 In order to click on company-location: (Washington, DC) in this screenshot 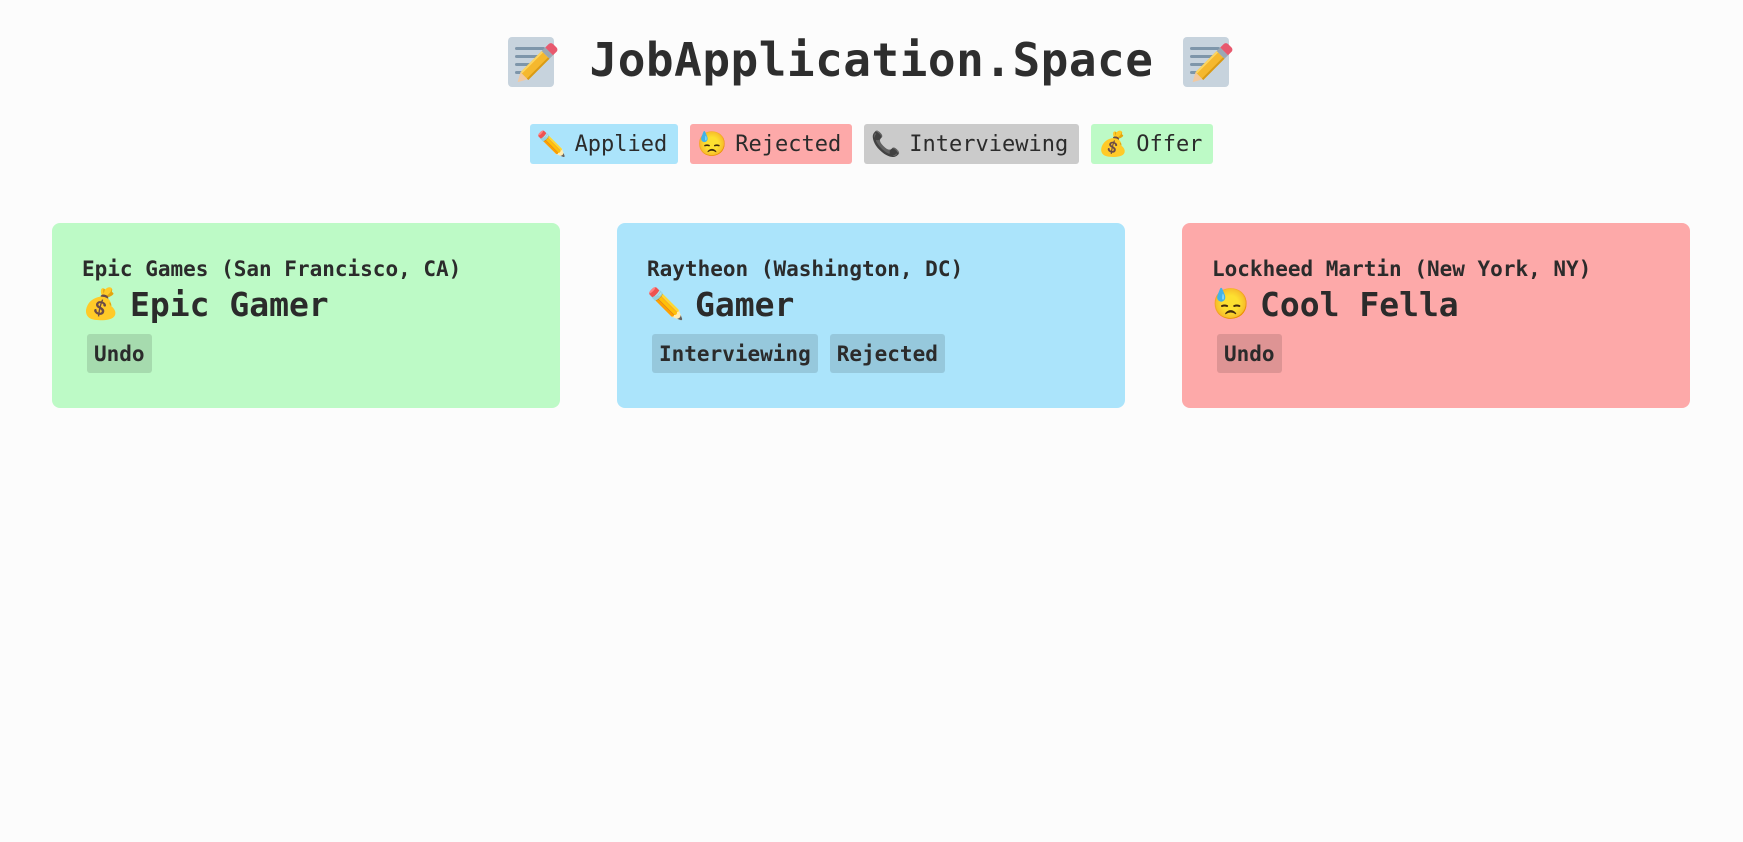, I will do `click(862, 269)`.